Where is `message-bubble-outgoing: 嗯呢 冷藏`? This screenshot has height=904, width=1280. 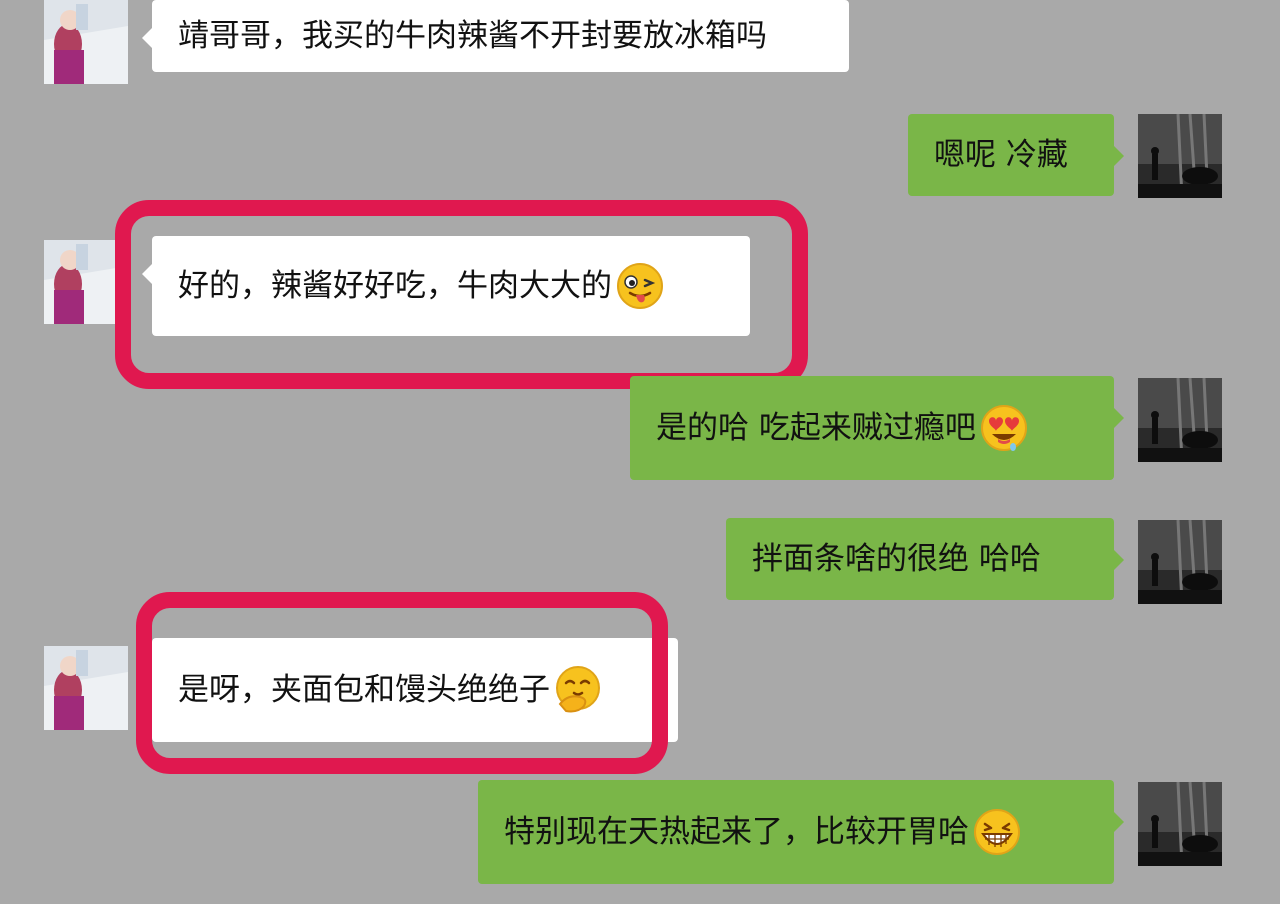 message-bubble-outgoing: 嗯呢 冷藏 is located at coordinates (1016, 155).